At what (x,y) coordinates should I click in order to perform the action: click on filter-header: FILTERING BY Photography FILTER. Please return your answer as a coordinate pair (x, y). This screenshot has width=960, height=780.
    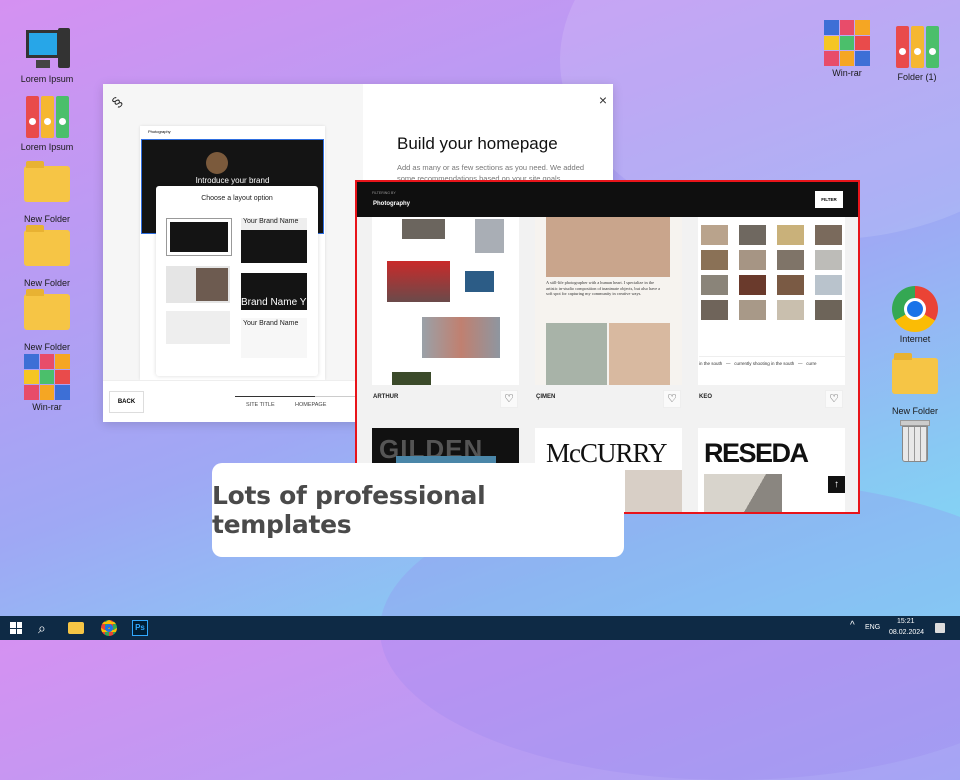
    Looking at the image, I should click on (607, 199).